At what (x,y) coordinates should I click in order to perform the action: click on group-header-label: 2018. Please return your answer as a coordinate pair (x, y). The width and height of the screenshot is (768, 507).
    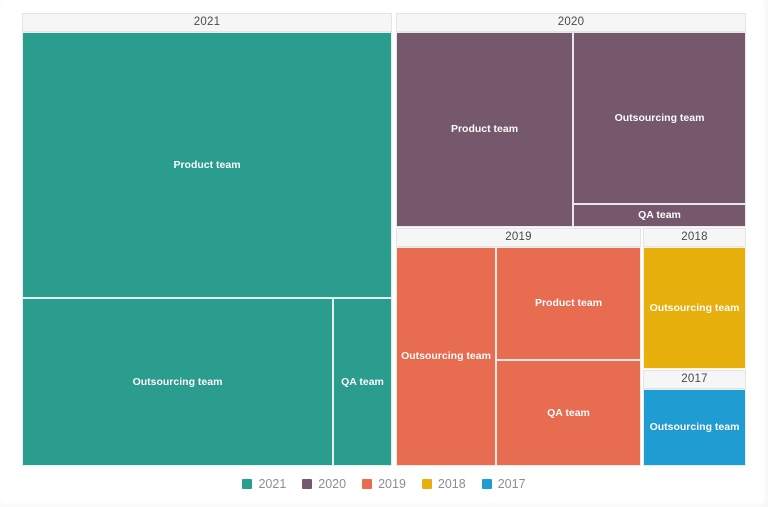
    Looking at the image, I should click on (694, 237).